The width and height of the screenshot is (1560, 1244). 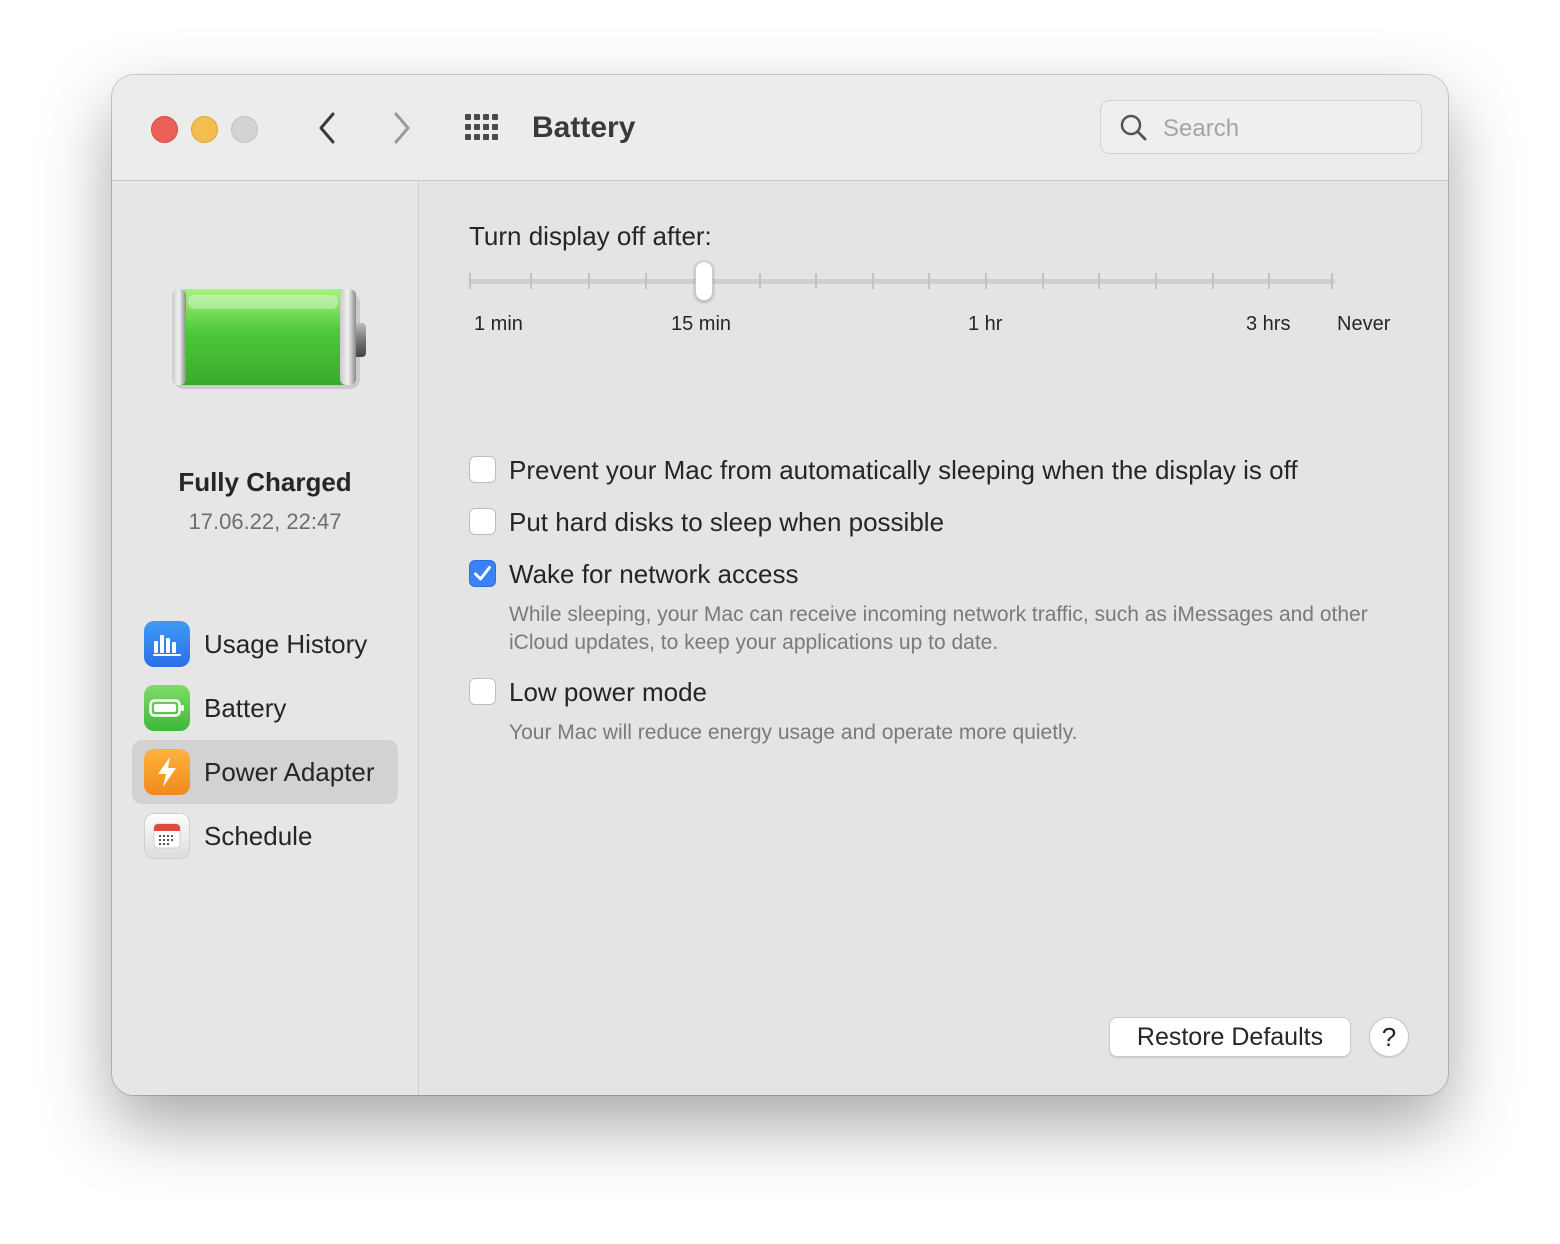 What do you see at coordinates (1230, 1037) in the screenshot?
I see `restore-defaults-button: Restore Defaults` at bounding box center [1230, 1037].